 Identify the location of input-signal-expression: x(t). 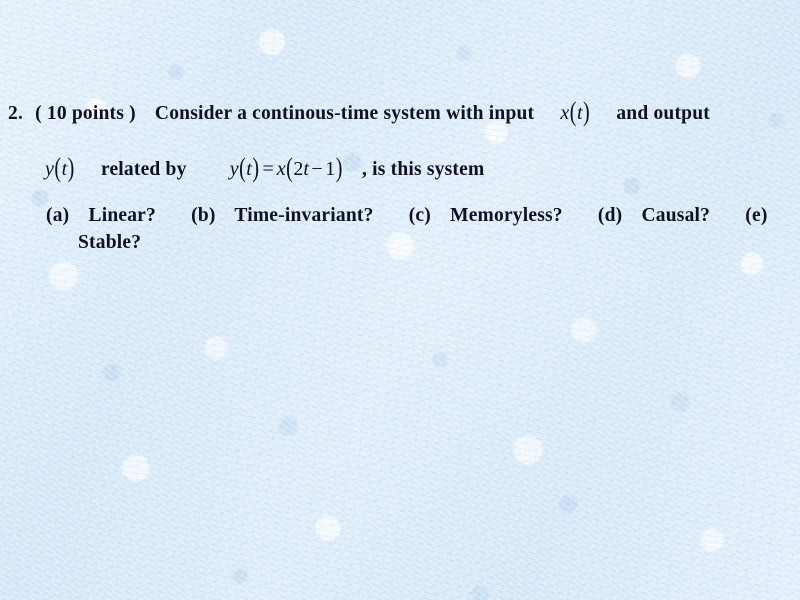
(575, 112).